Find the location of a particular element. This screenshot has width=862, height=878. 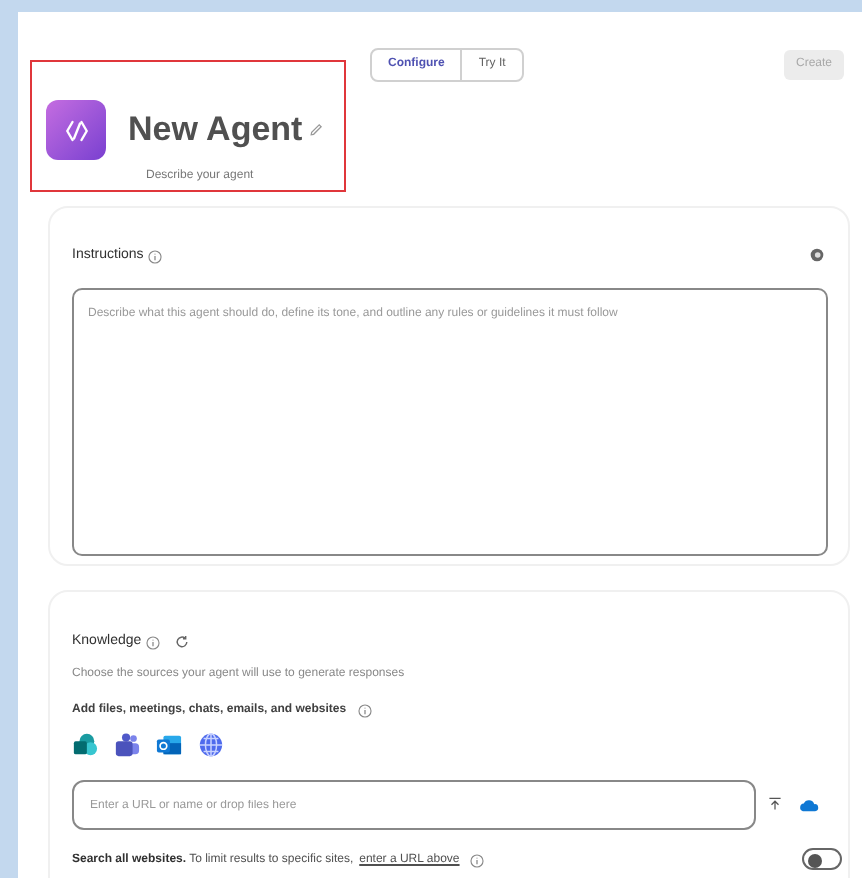

agent-logo-icon is located at coordinates (76, 130).